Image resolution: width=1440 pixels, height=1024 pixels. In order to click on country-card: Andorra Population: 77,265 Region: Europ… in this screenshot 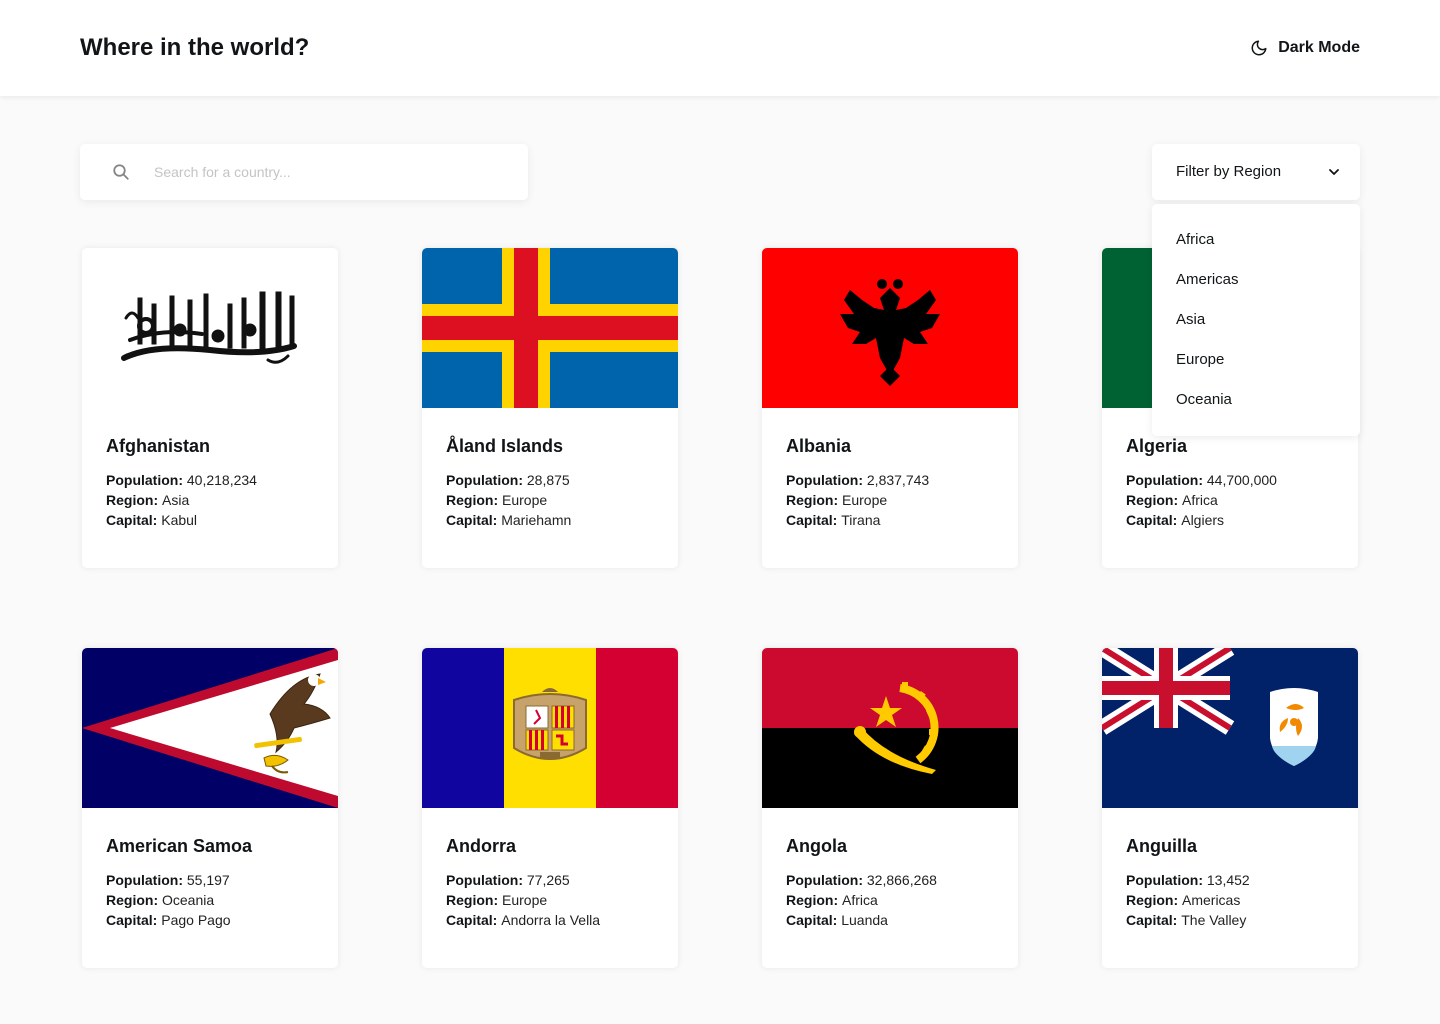, I will do `click(550, 808)`.